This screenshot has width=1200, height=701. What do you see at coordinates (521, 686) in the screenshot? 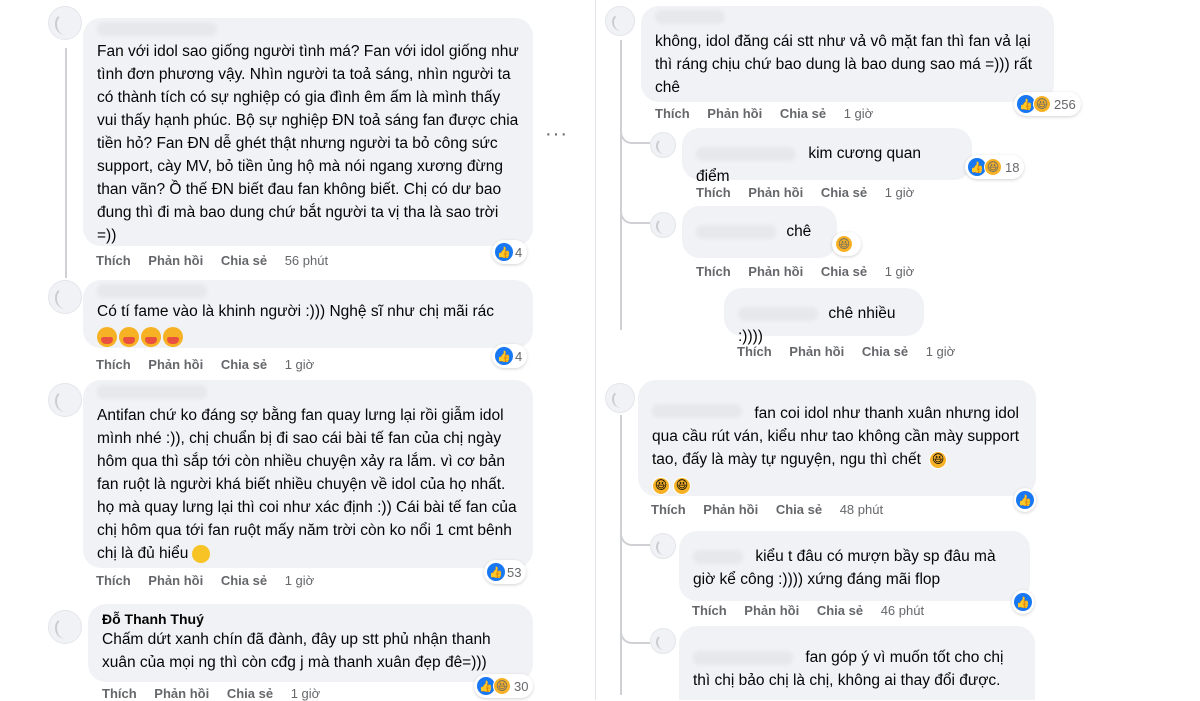
I see `reaction-count: 30` at bounding box center [521, 686].